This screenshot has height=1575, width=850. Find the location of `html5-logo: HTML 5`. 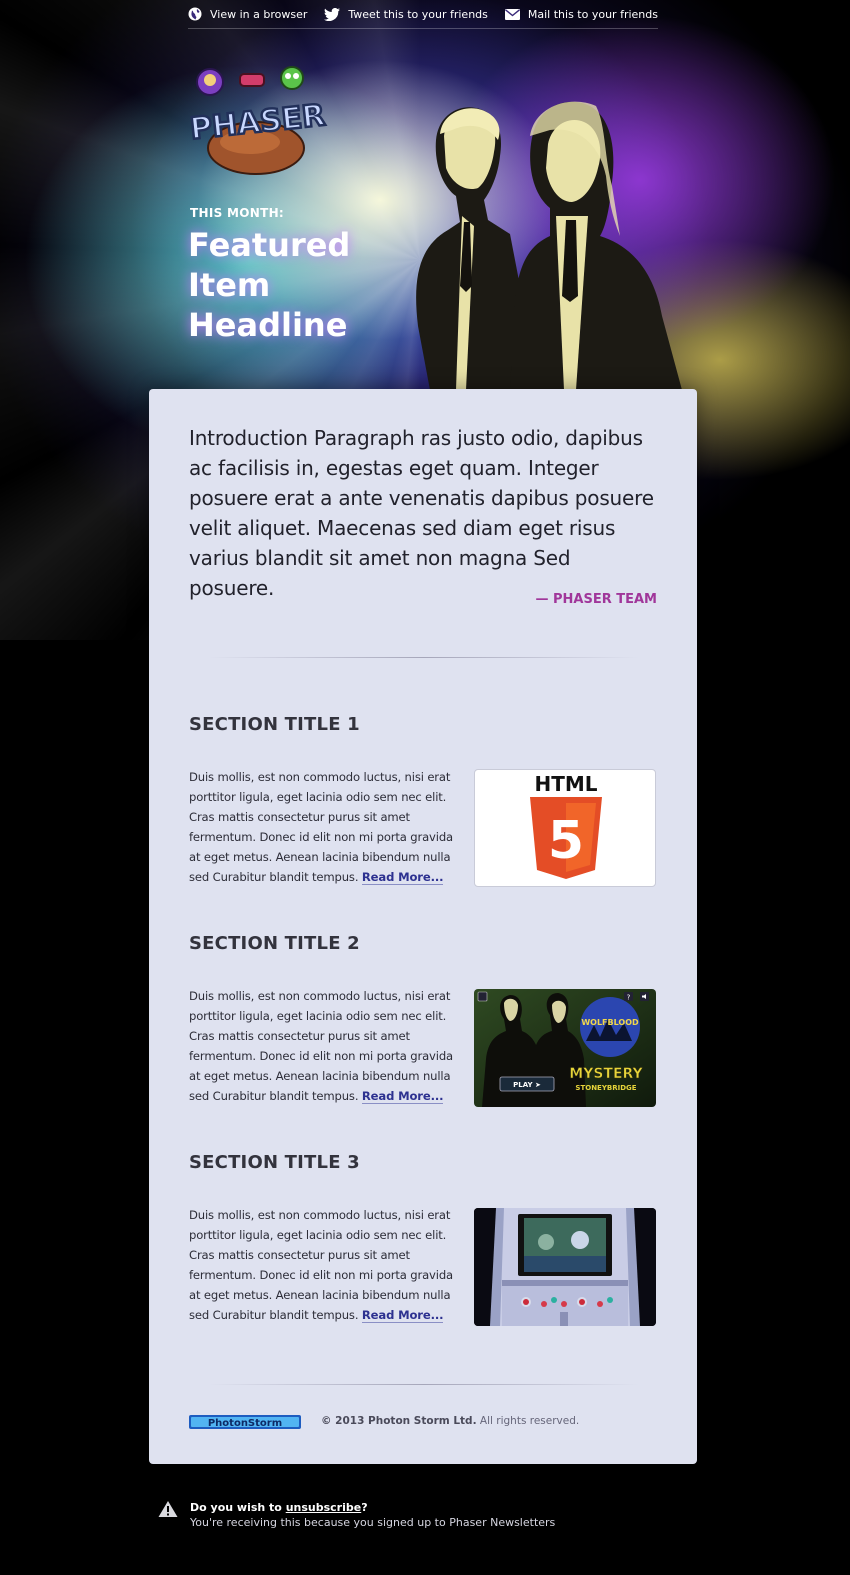

html5-logo: HTML 5 is located at coordinates (566, 825).